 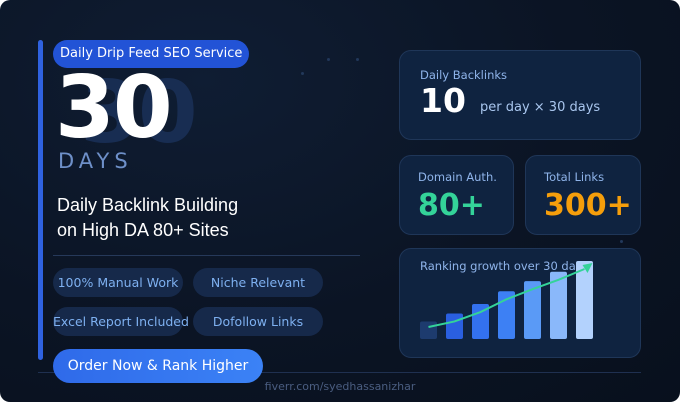 I want to click on feature-niche-relevant: Niche Relevant, so click(x=258, y=282).